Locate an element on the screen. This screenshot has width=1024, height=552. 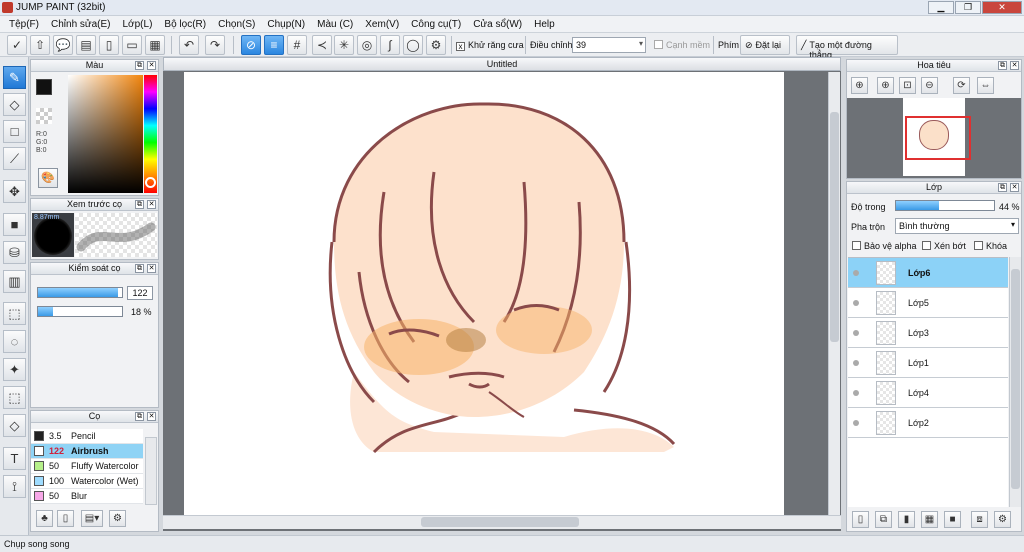
magic-wand-tool-icon: ✦ is located at coordinates (14, 369).